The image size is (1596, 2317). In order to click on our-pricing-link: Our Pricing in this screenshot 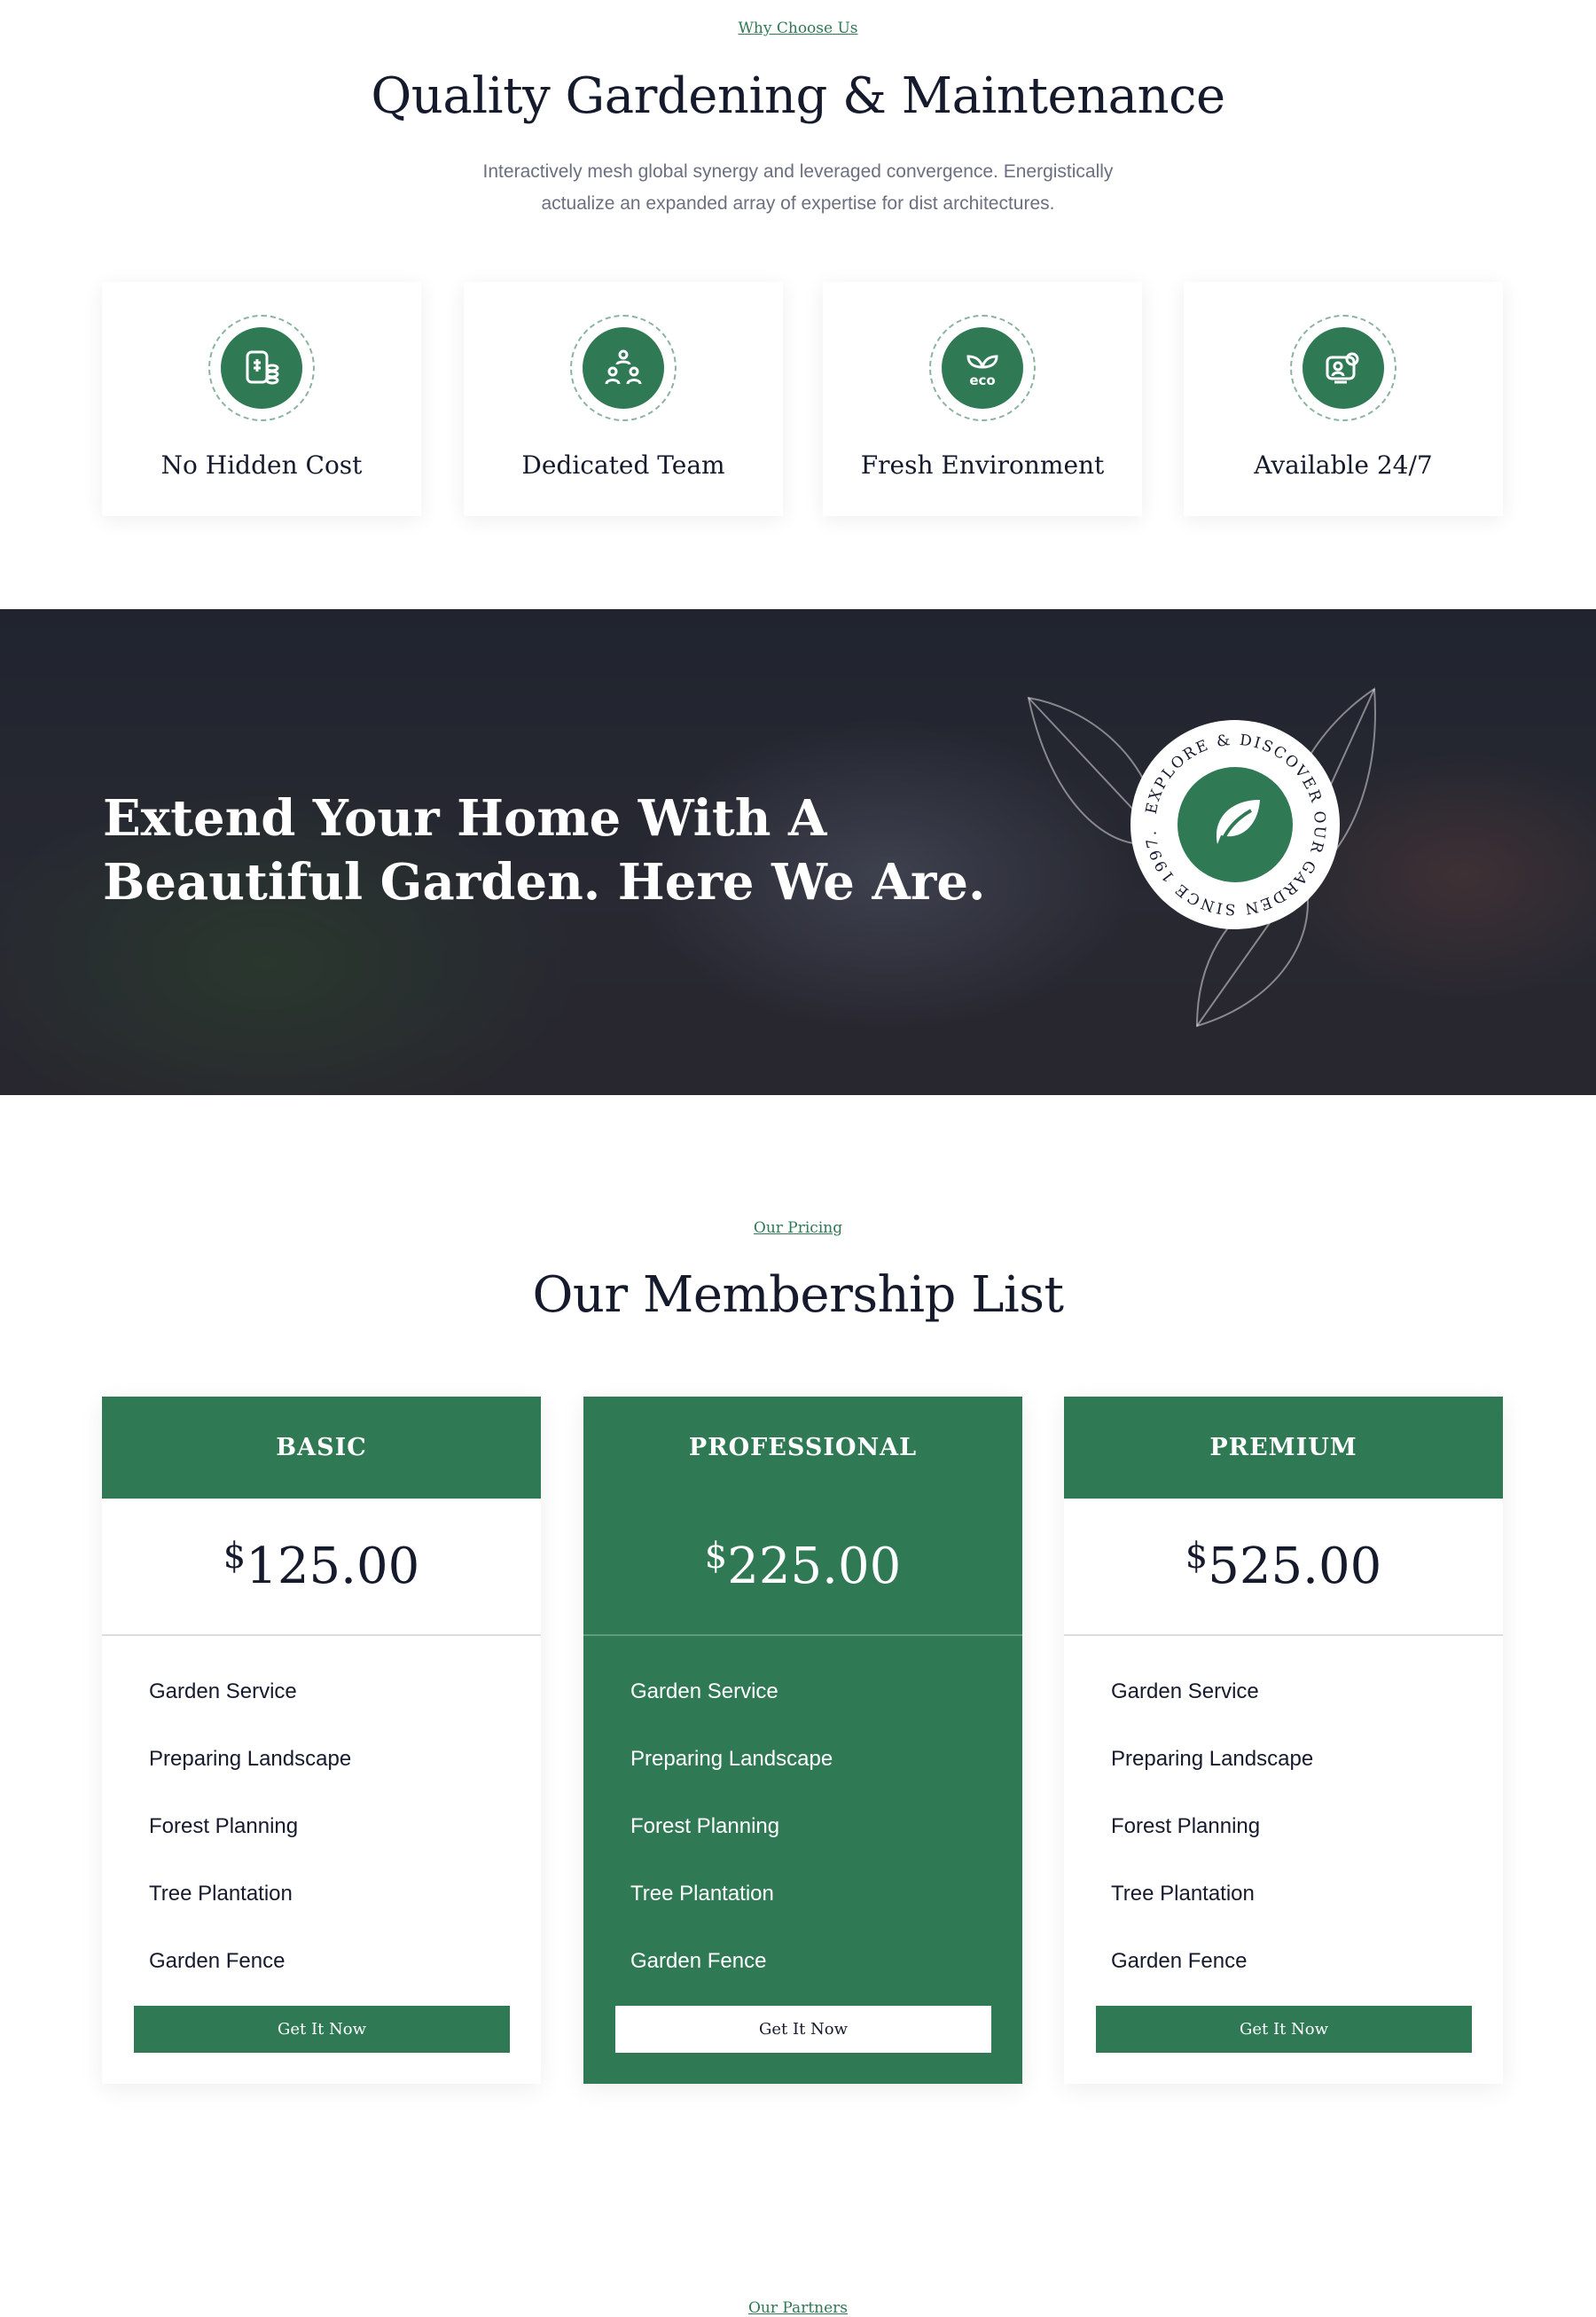, I will do `click(798, 1228)`.